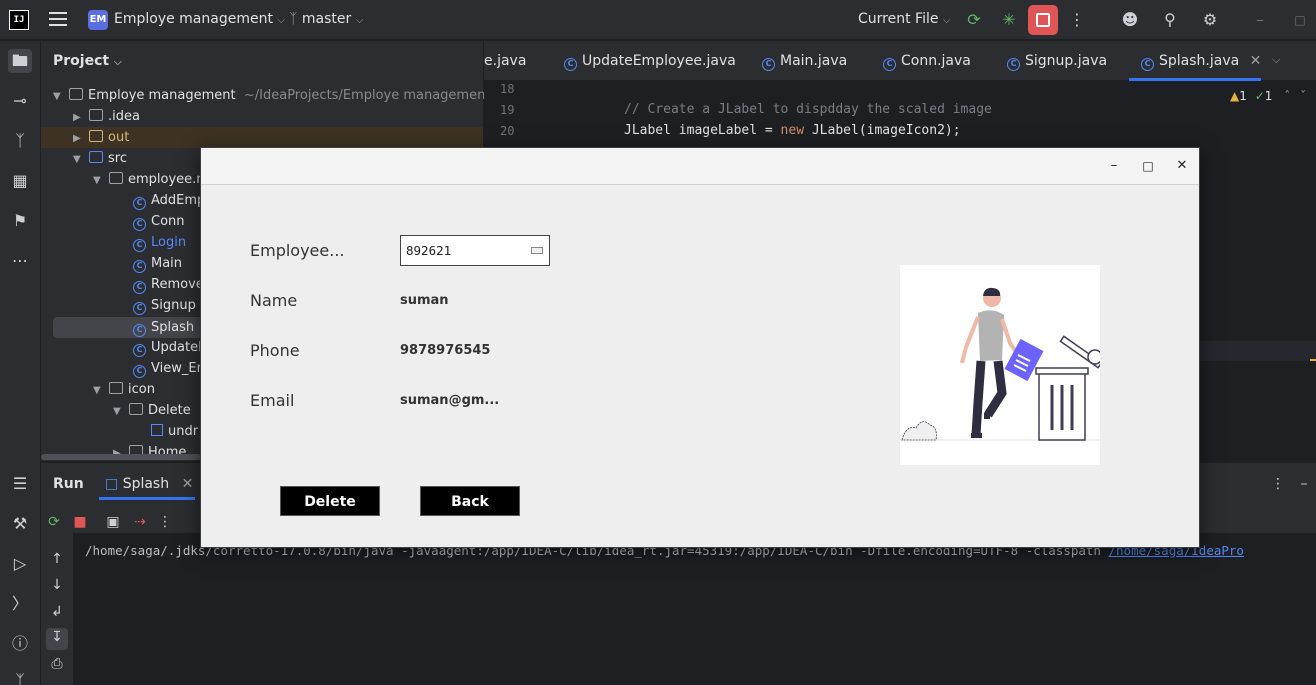 This screenshot has width=1316, height=685. What do you see at coordinates (164, 305) in the screenshot?
I see `tree-item: C Signup` at bounding box center [164, 305].